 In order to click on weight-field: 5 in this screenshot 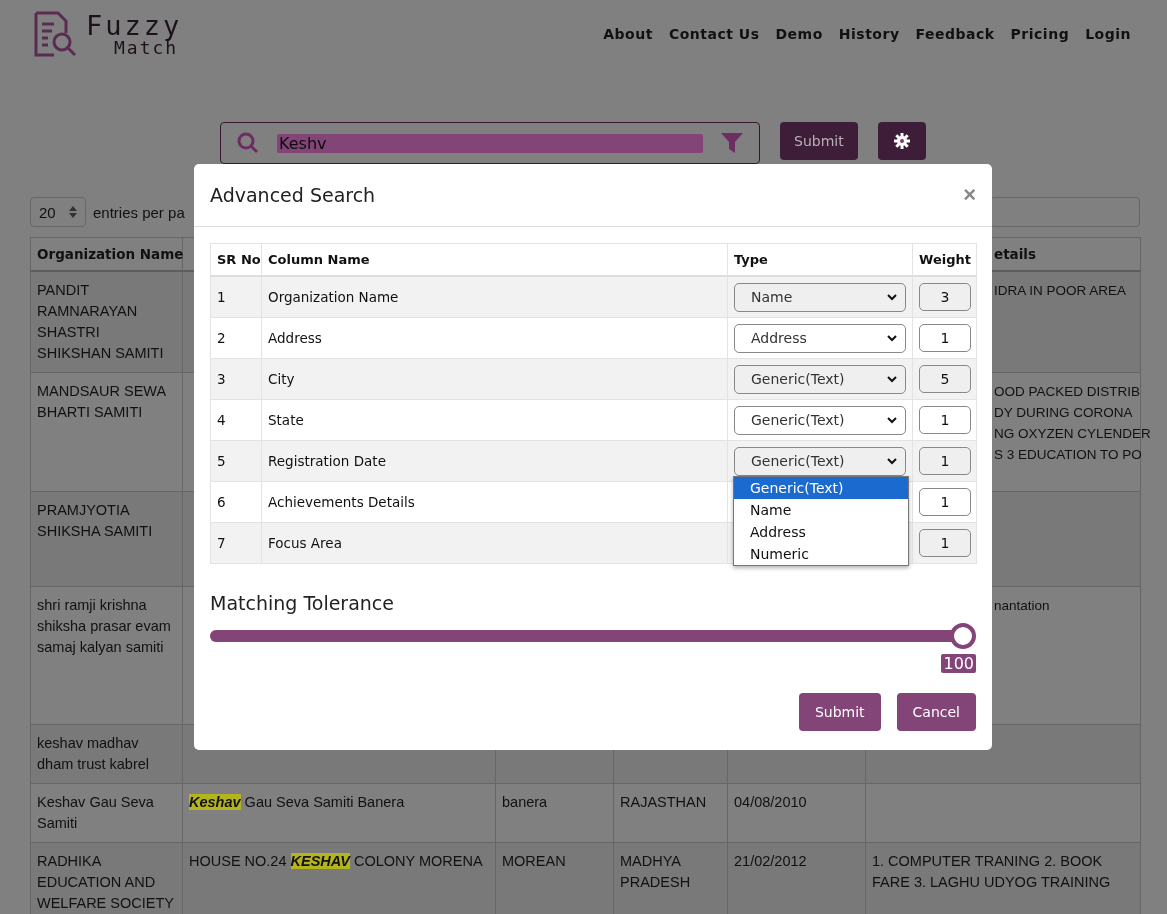, I will do `click(945, 379)`.